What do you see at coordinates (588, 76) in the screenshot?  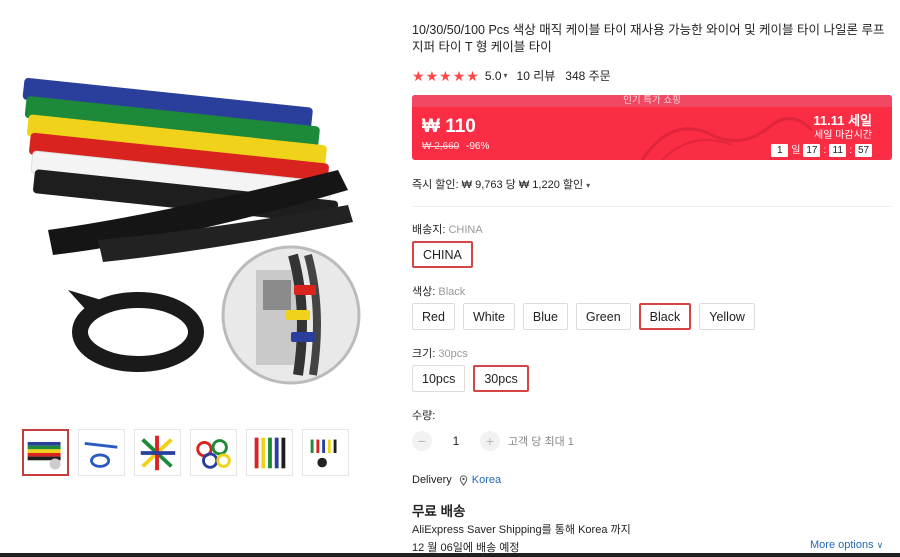 I see `orders-count: 348 주문` at bounding box center [588, 76].